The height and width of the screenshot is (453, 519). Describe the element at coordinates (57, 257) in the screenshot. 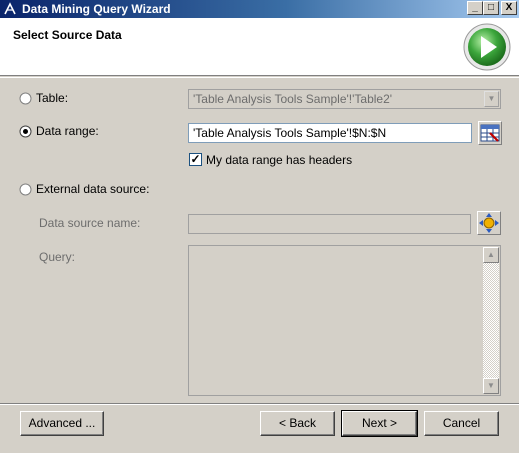

I see `query-label: Query:` at that location.